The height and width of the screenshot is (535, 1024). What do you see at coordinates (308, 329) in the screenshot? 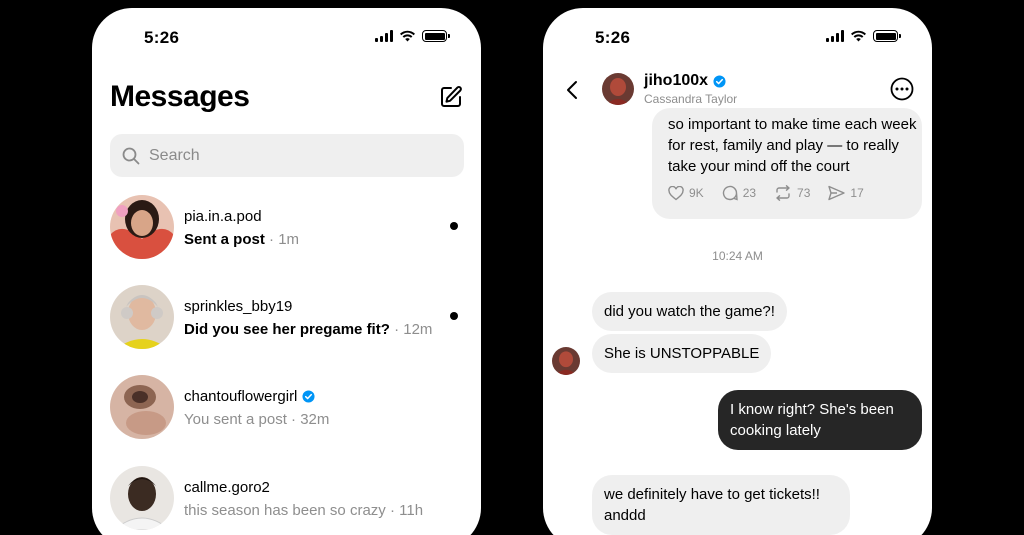
I see `thread-preview: Did you see her pregame fit? · 12m` at bounding box center [308, 329].